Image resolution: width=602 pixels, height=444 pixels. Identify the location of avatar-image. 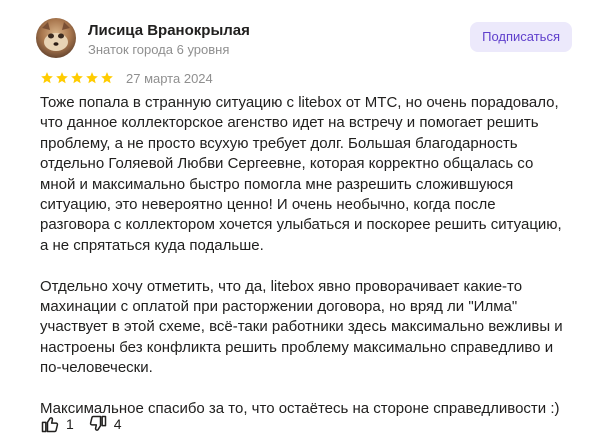
(56, 38).